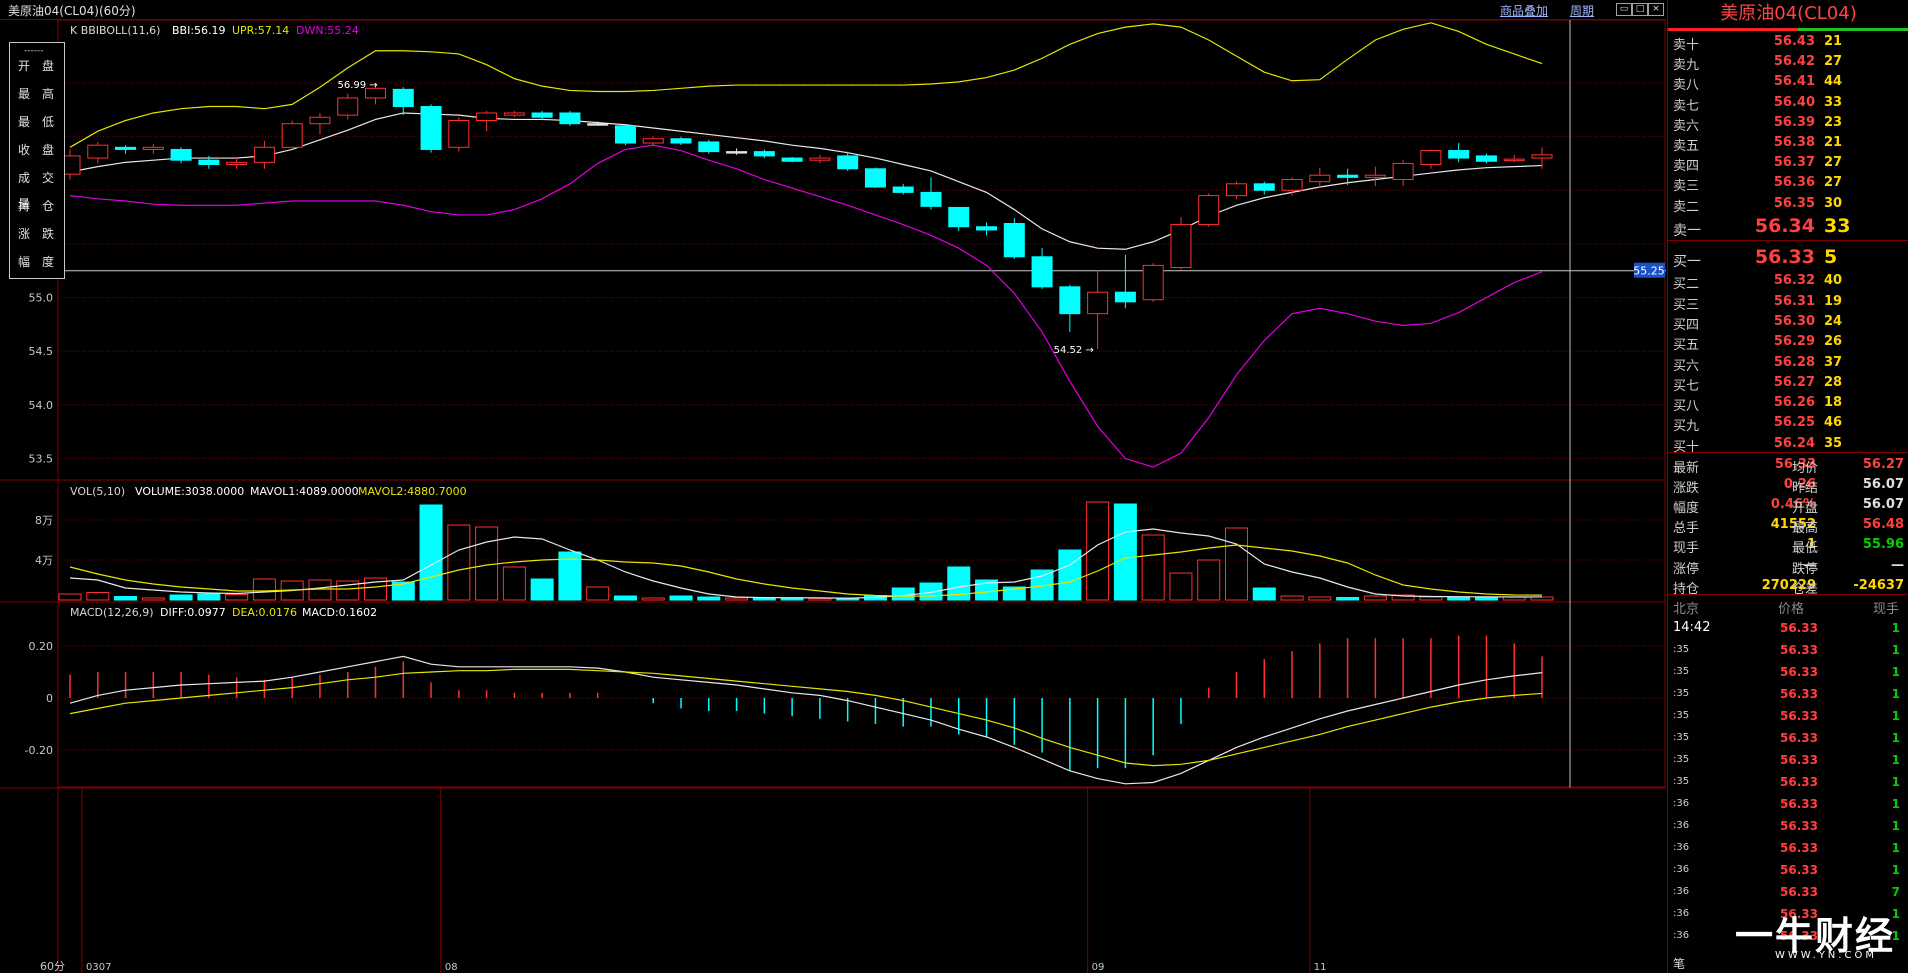 This screenshot has height=973, width=1908. I want to click on bid-volume: 19, so click(1833, 301).